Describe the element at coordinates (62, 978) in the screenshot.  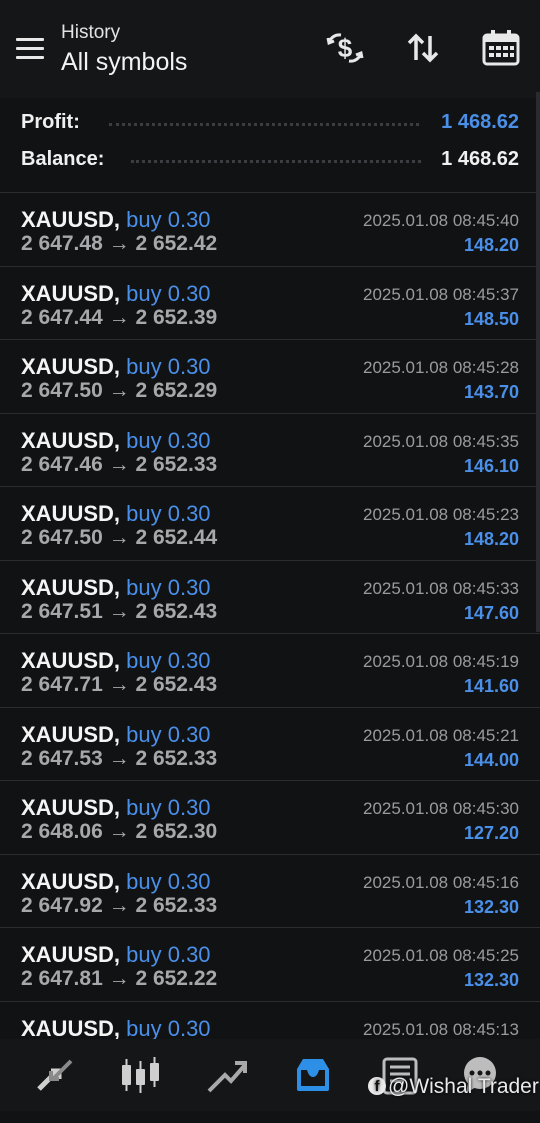
I see `open-price: 2 647.81` at that location.